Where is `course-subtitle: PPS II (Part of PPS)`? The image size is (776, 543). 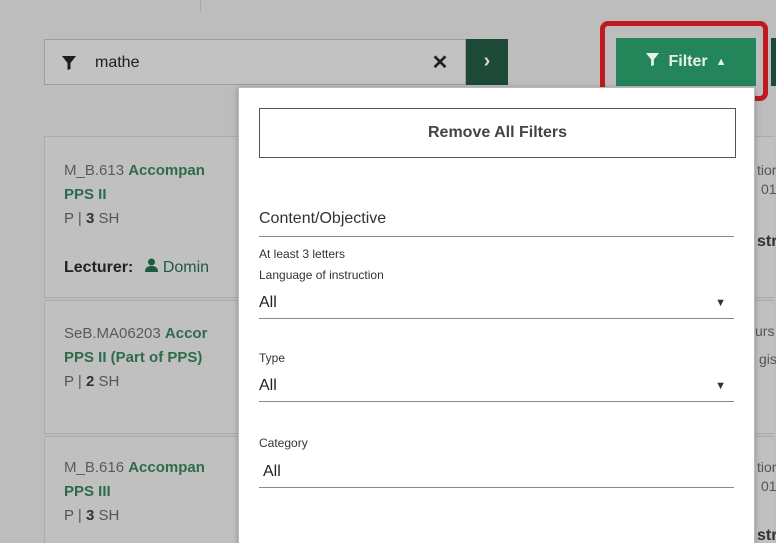 course-subtitle: PPS II (Part of PPS) is located at coordinates (133, 357).